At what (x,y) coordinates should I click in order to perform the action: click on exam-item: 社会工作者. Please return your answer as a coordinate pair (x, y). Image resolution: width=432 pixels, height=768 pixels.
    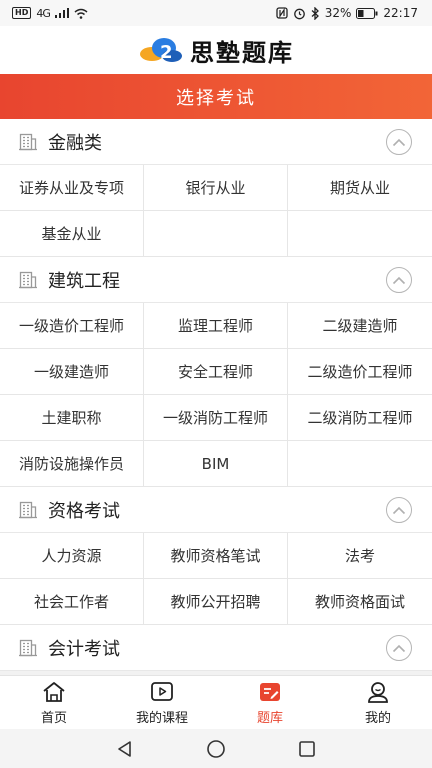
    Looking at the image, I should click on (71, 601).